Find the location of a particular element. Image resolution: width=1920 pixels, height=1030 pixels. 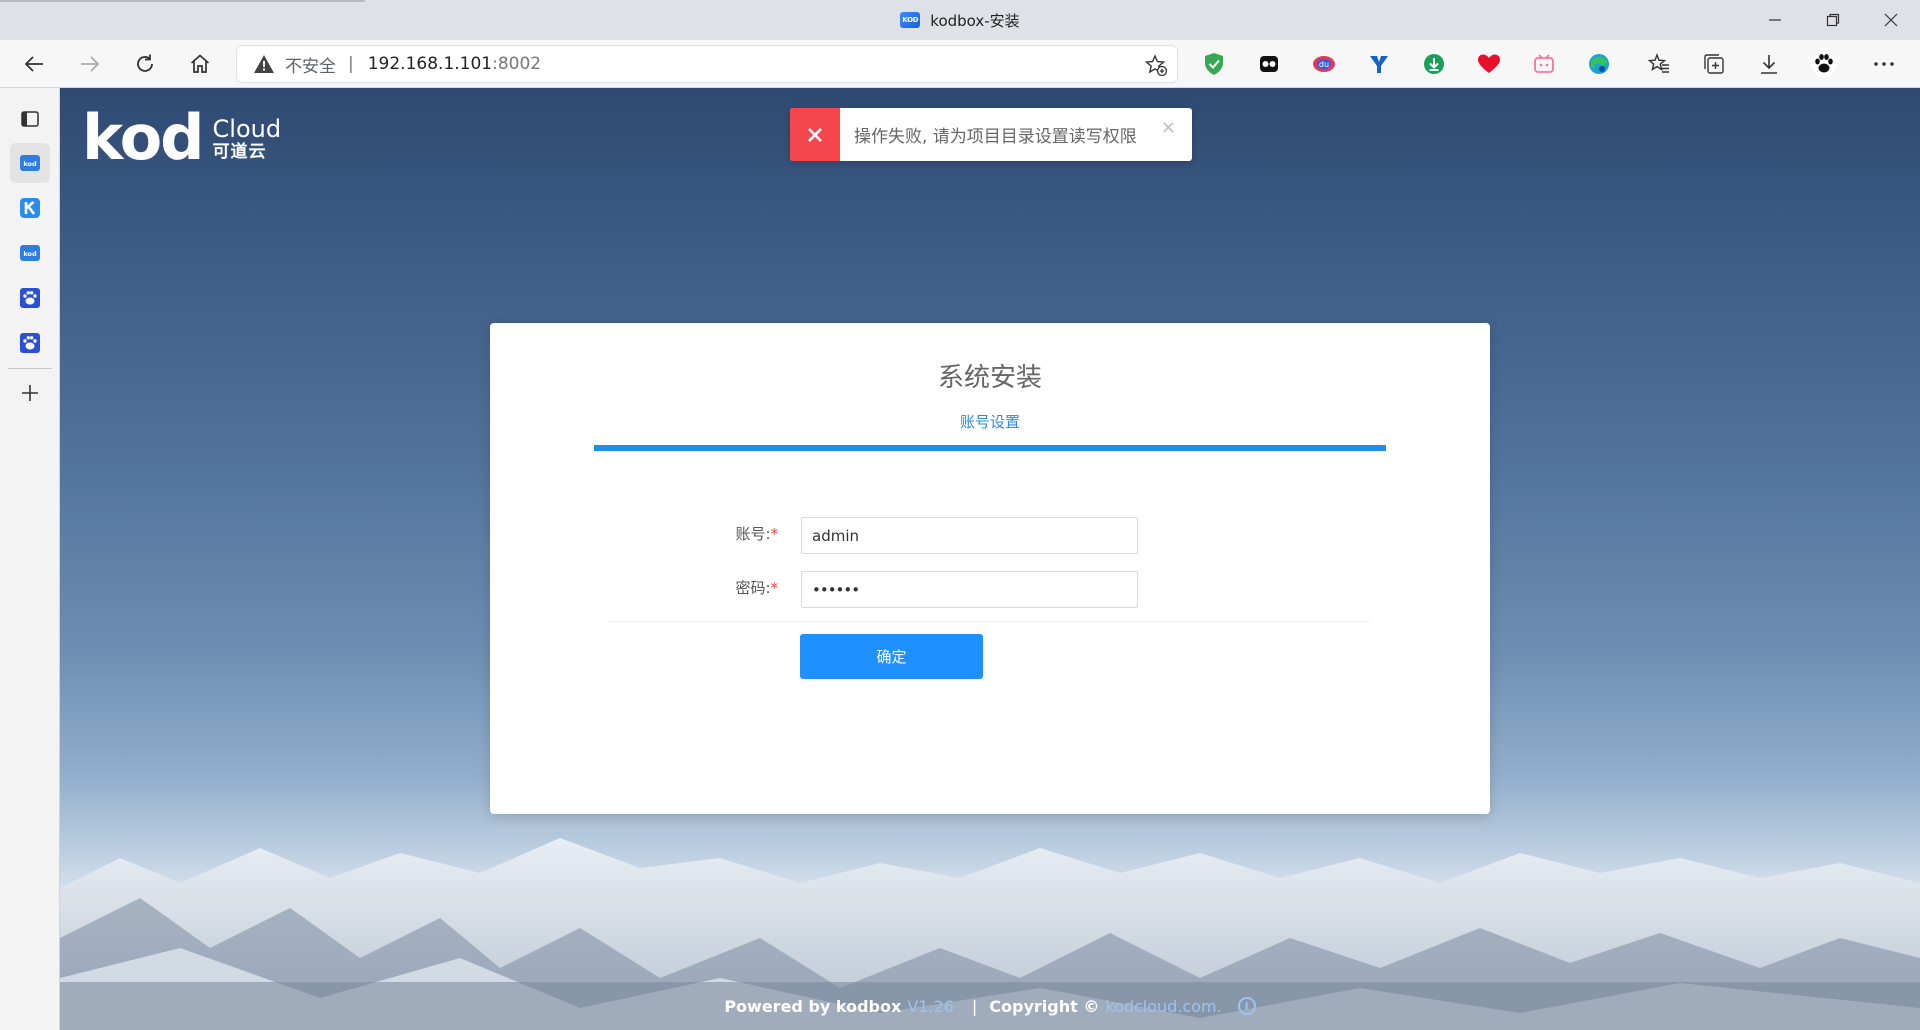

shield-extension-icon is located at coordinates (1214, 64).